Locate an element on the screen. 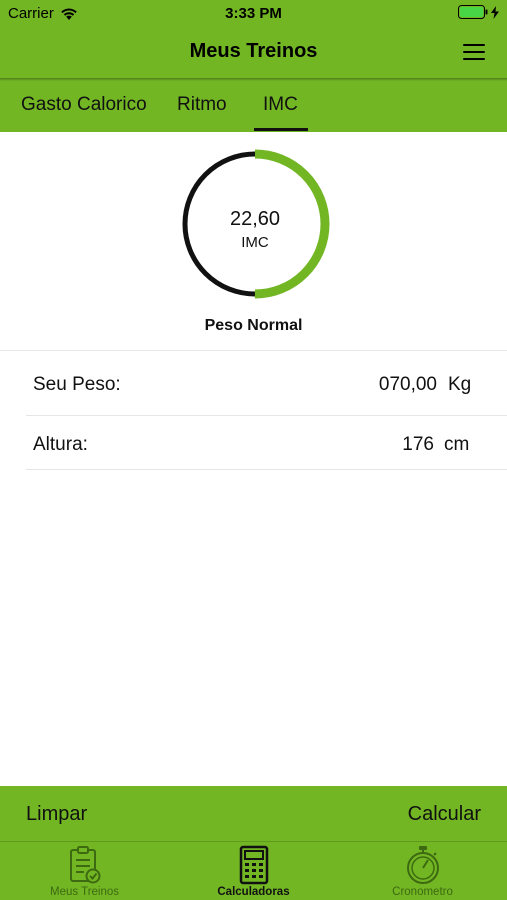  calculator-icon is located at coordinates (253, 865).